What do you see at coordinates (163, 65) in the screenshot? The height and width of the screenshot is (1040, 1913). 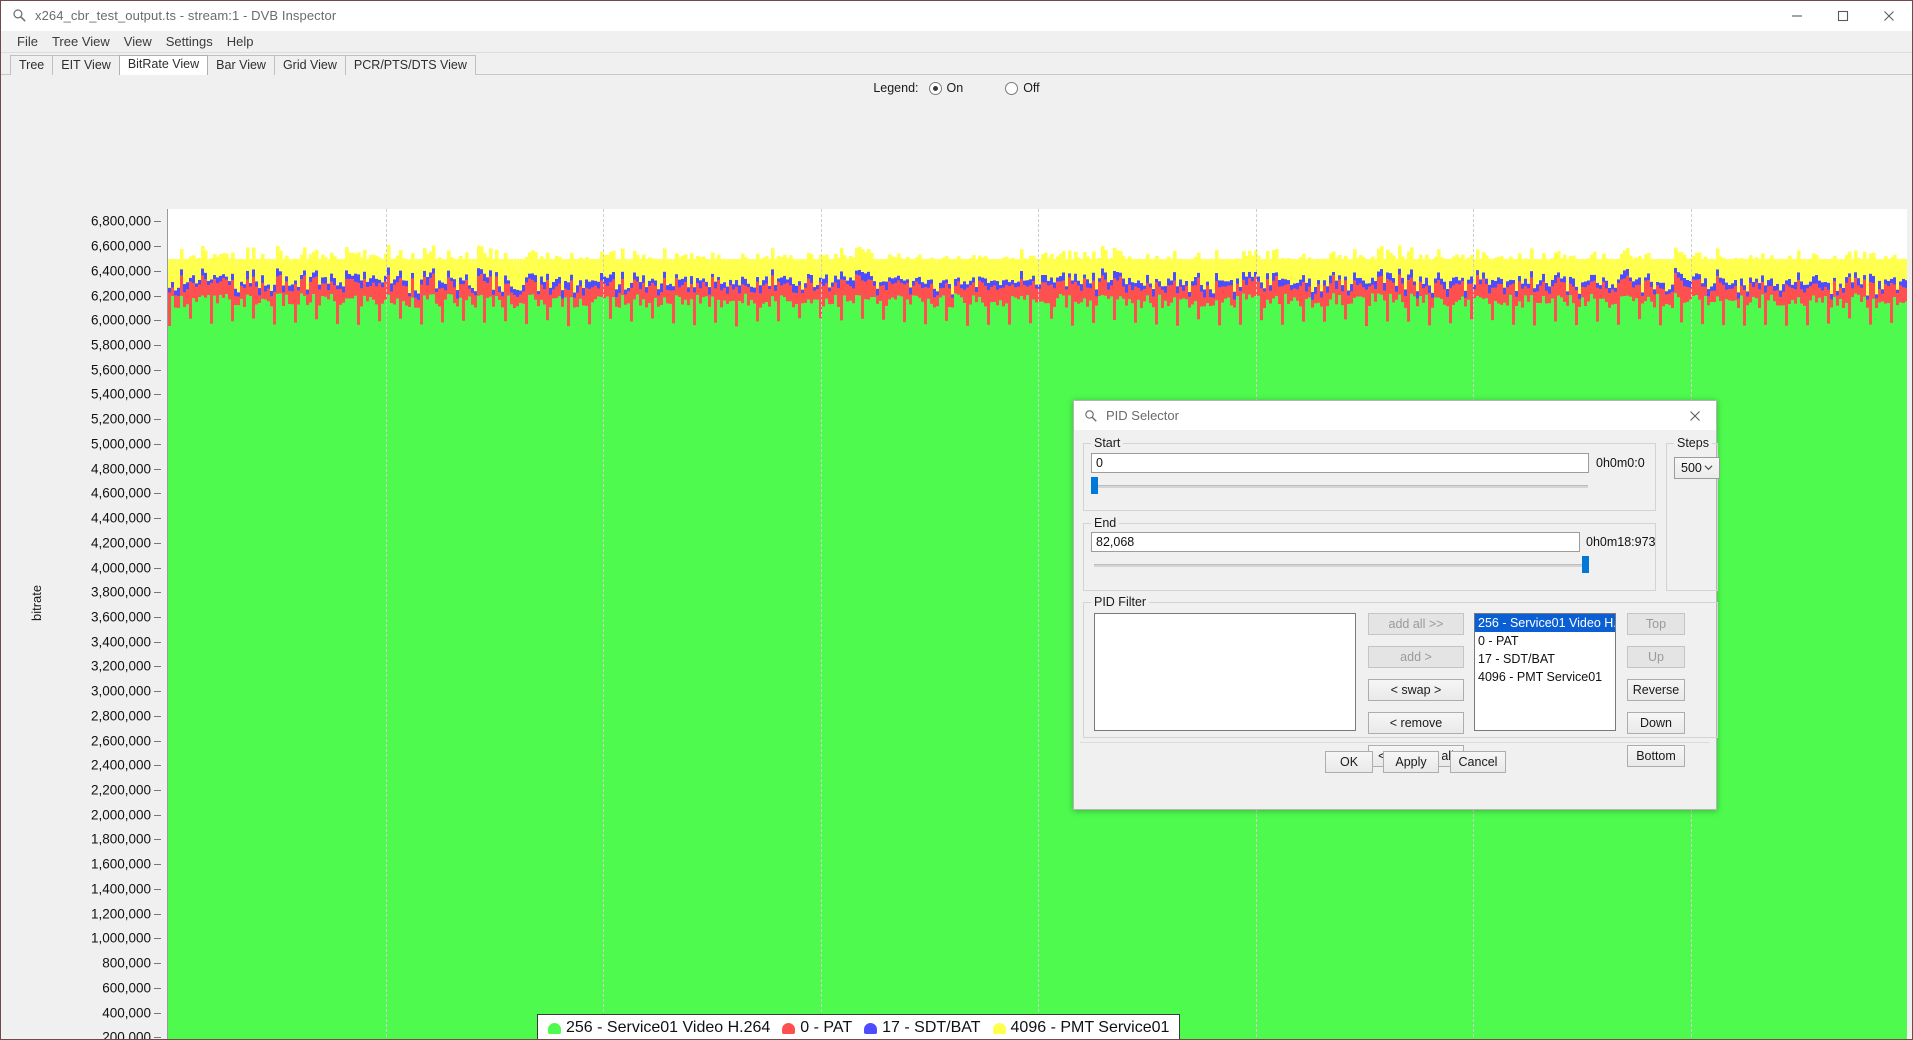 I see `tab-bitrate-view: BitRate View` at bounding box center [163, 65].